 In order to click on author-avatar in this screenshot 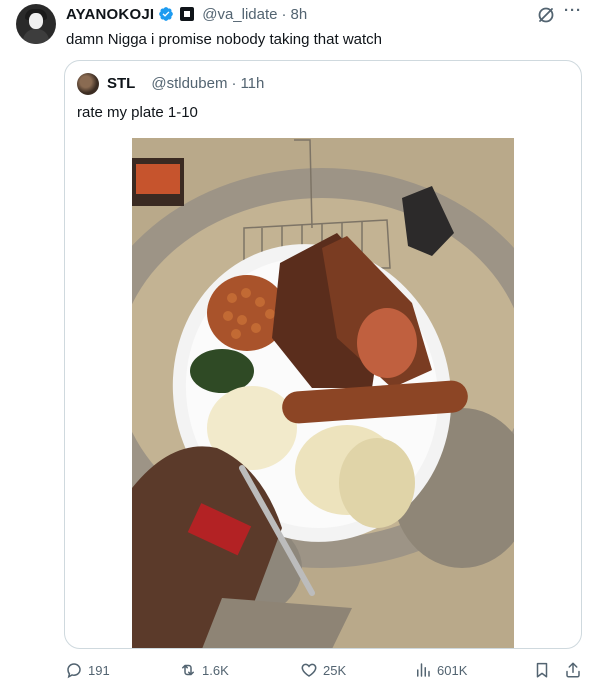, I will do `click(36, 24)`.